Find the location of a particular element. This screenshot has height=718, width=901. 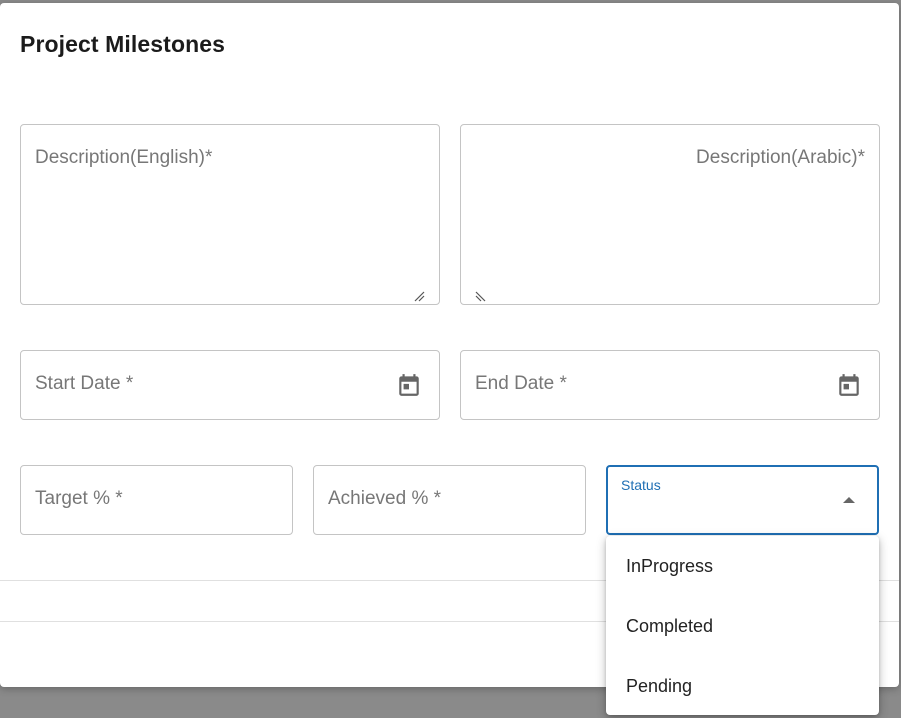

end-date-label: End Date * is located at coordinates (521, 383).